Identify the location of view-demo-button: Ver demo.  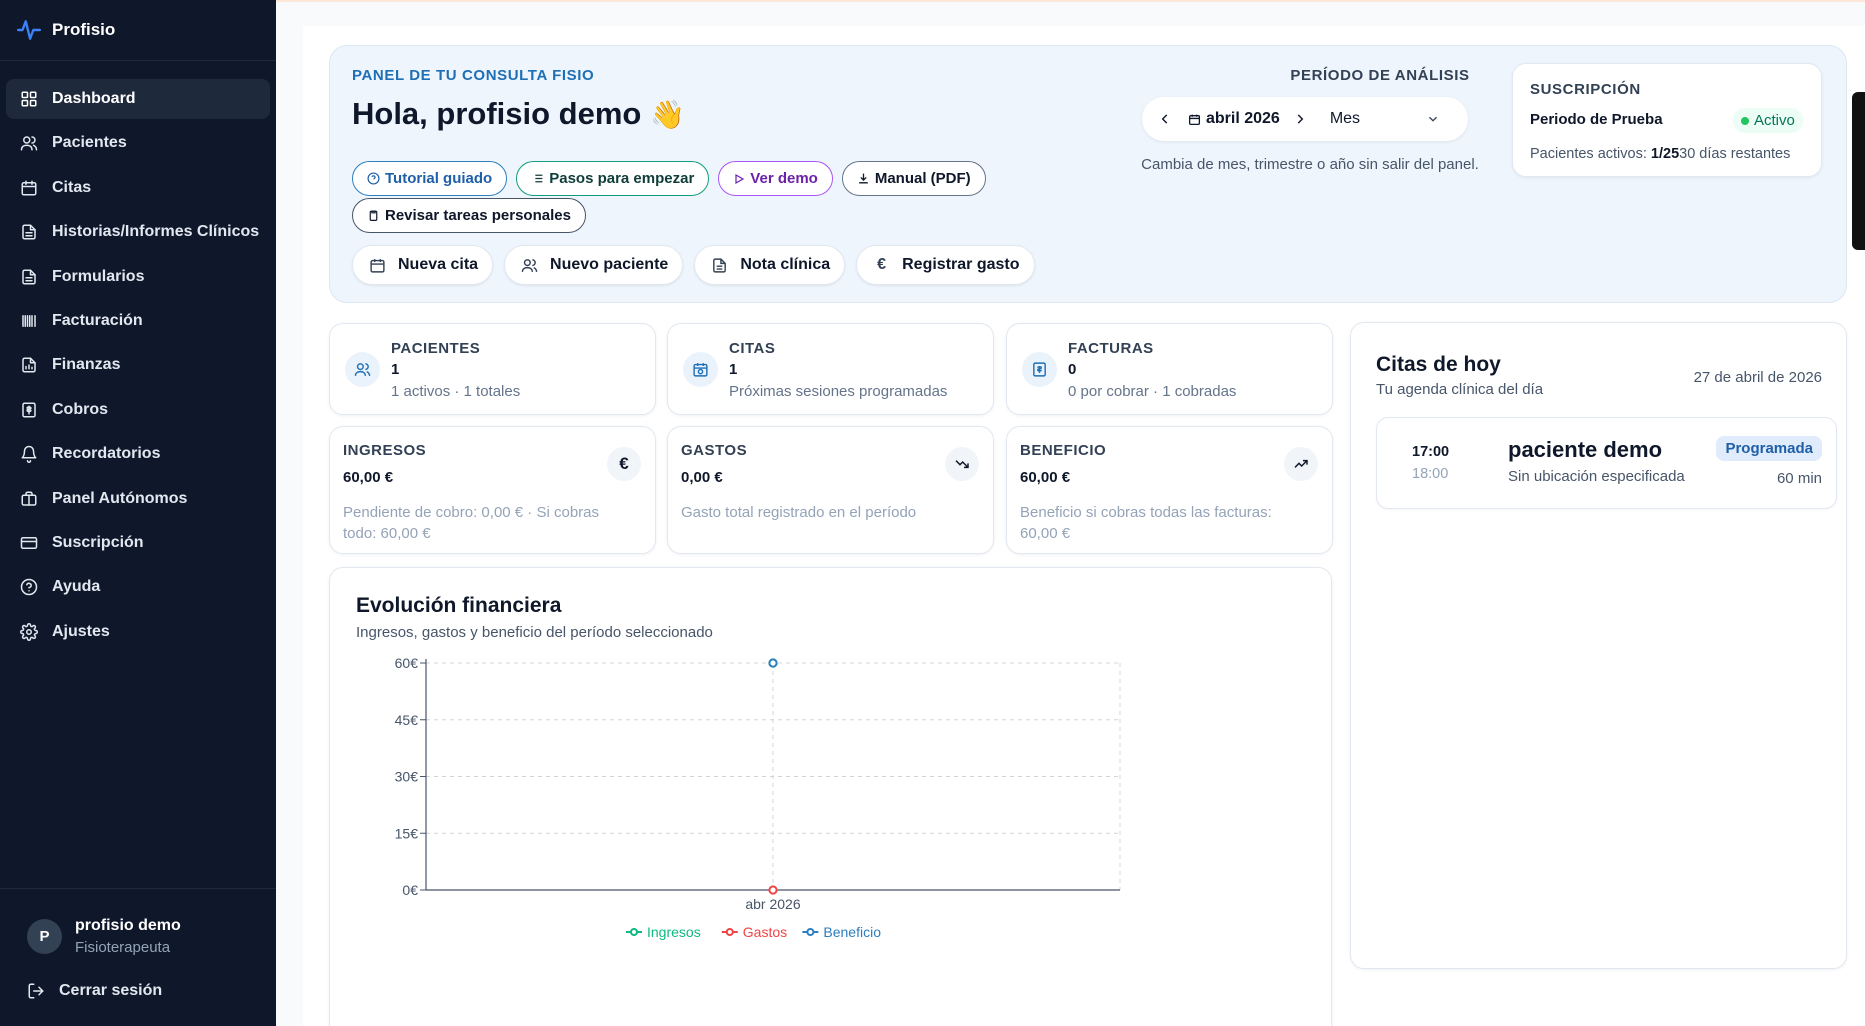
(775, 178).